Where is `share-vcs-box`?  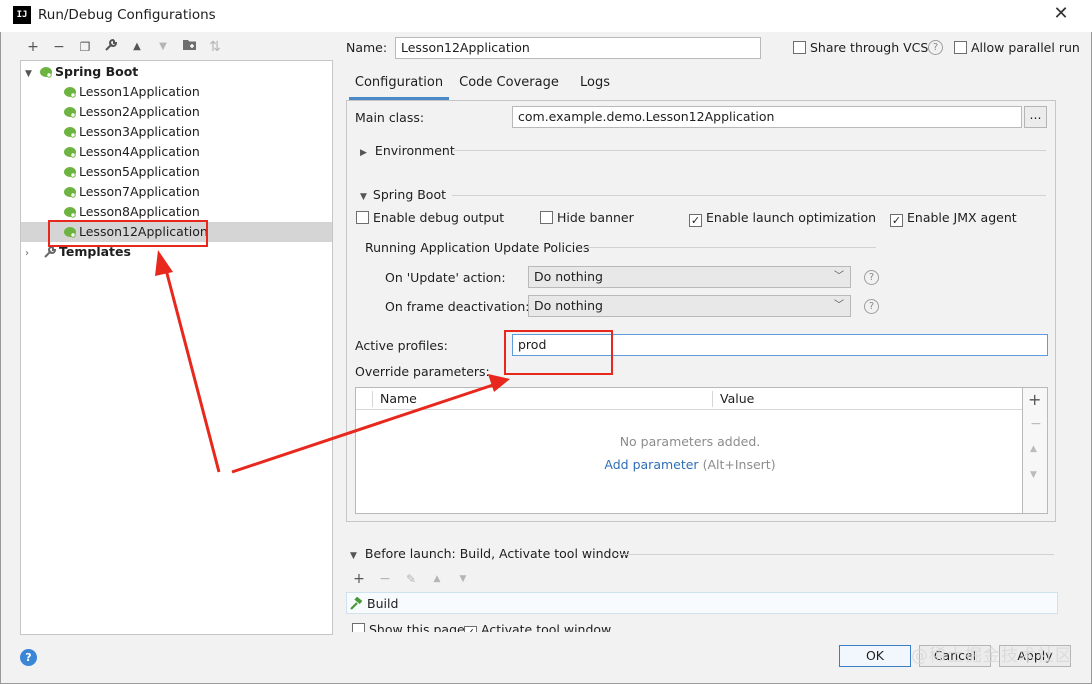 share-vcs-box is located at coordinates (799, 47).